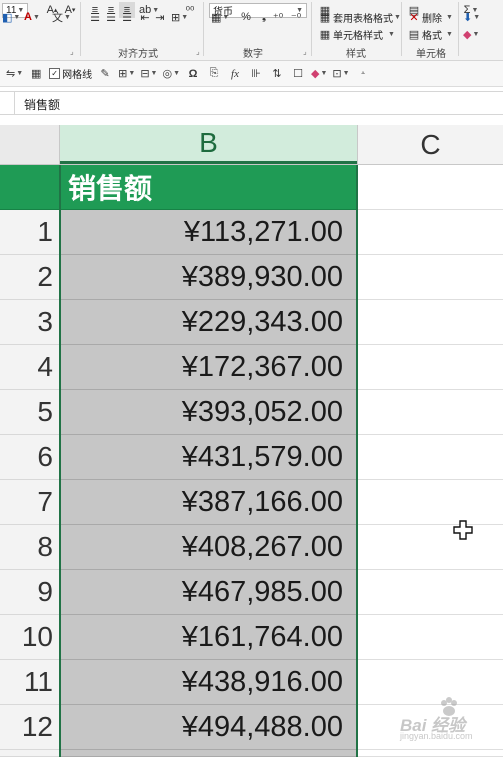 Image resolution: width=503 pixels, height=757 pixels. What do you see at coordinates (235, 74) in the screenshot?
I see `function-fx-icon: fx` at bounding box center [235, 74].